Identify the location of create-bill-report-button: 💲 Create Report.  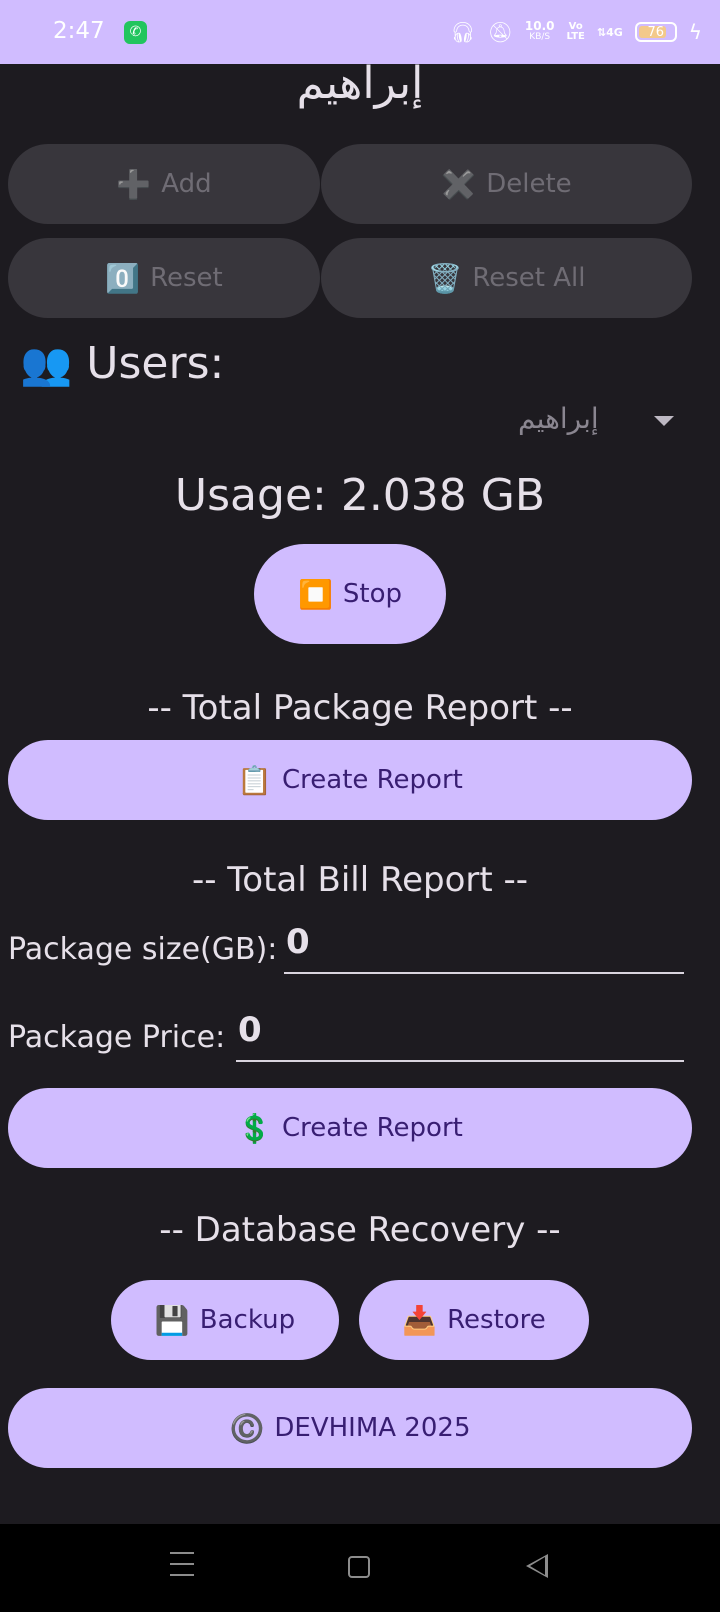
(350, 1128).